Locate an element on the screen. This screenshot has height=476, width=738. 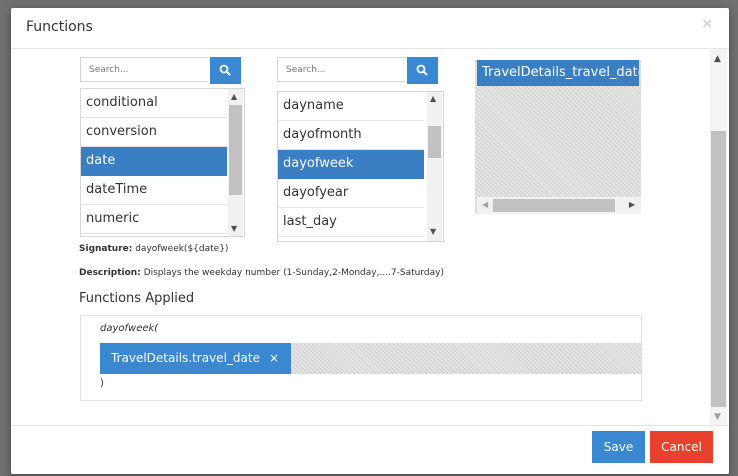
argument-token: TravelDetails.travel_date × is located at coordinates (195, 358).